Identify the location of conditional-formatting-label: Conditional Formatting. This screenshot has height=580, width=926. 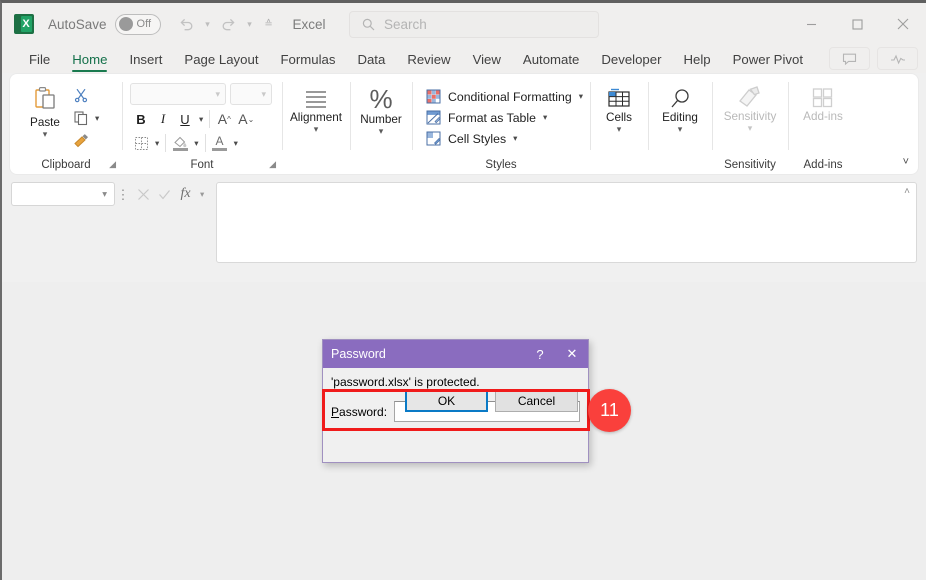
(510, 96).